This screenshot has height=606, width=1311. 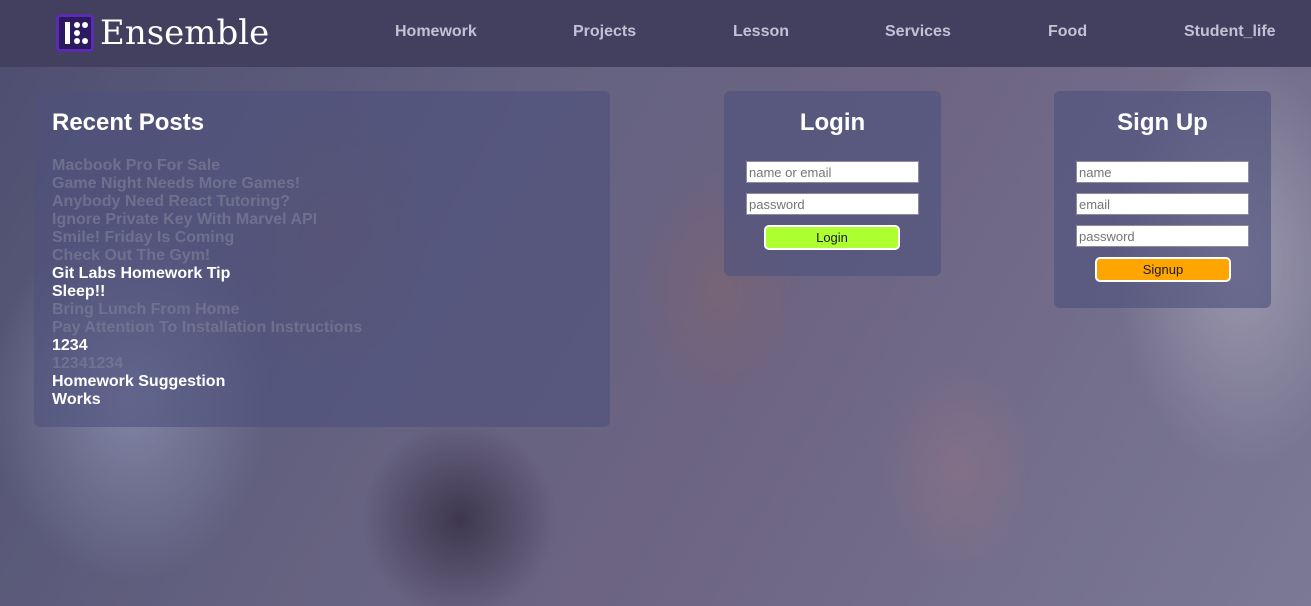 What do you see at coordinates (1163, 269) in the screenshot?
I see `signup-button: Signup` at bounding box center [1163, 269].